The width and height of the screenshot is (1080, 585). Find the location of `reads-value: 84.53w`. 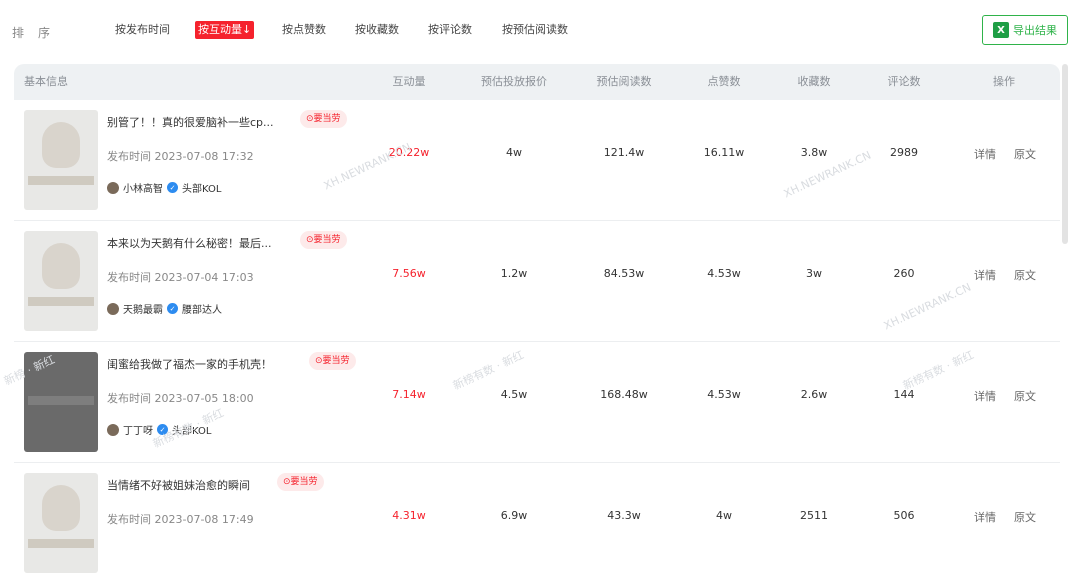

reads-value: 84.53w is located at coordinates (624, 273).